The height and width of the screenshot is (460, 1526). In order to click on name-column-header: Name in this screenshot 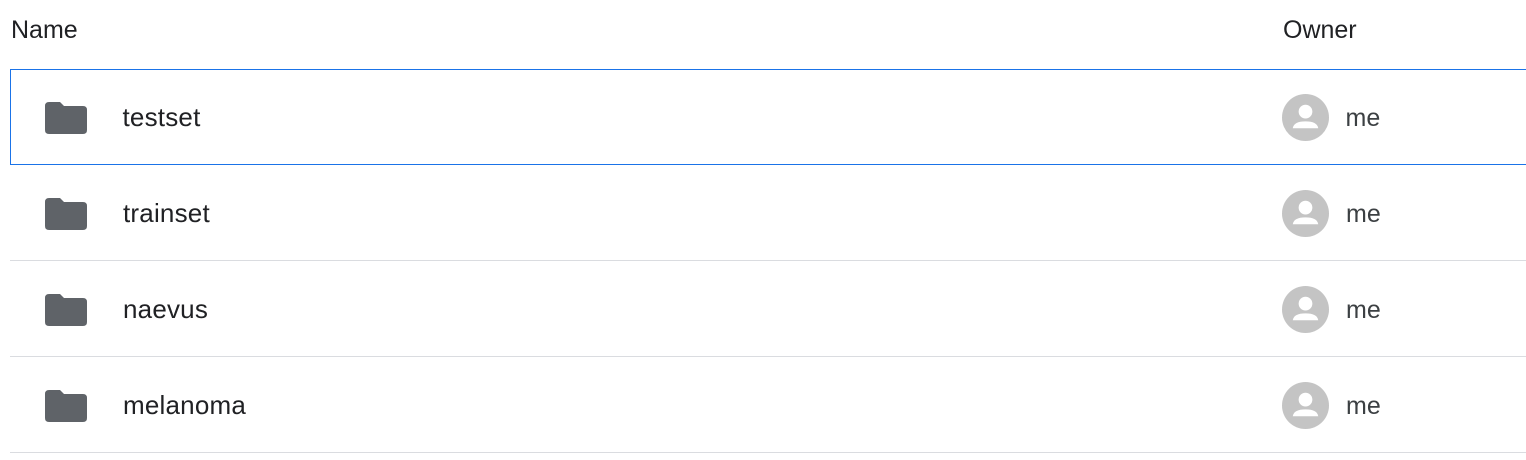, I will do `click(44, 30)`.